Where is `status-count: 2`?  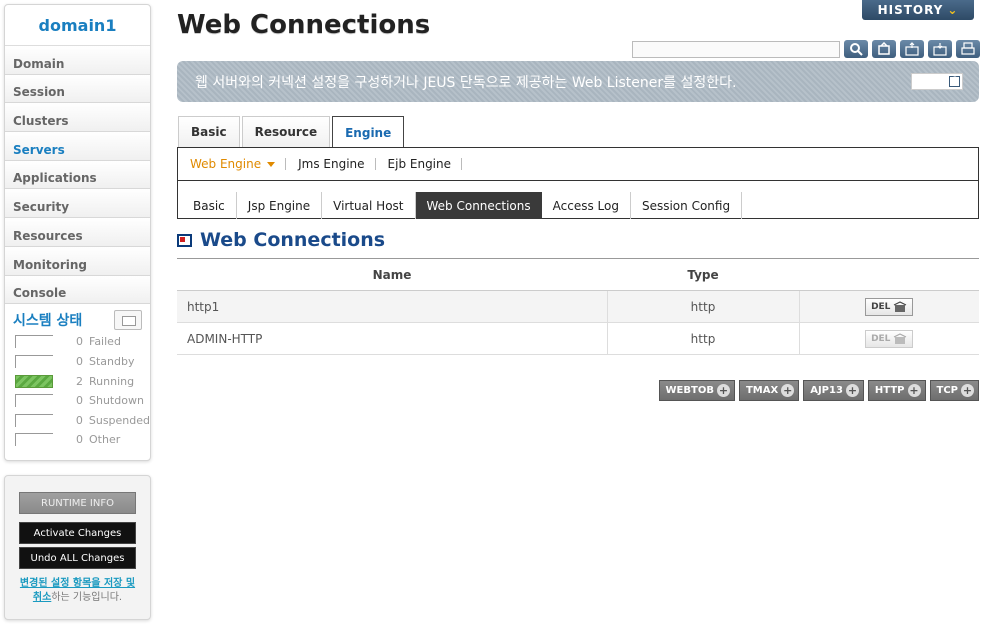 status-count: 2 is located at coordinates (79, 381).